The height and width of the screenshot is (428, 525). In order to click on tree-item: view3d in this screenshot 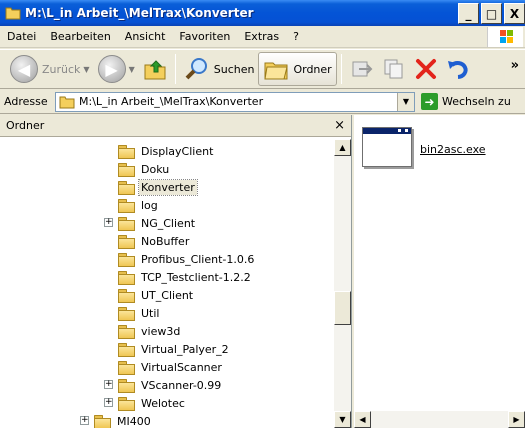, I will do `click(165, 331)`.